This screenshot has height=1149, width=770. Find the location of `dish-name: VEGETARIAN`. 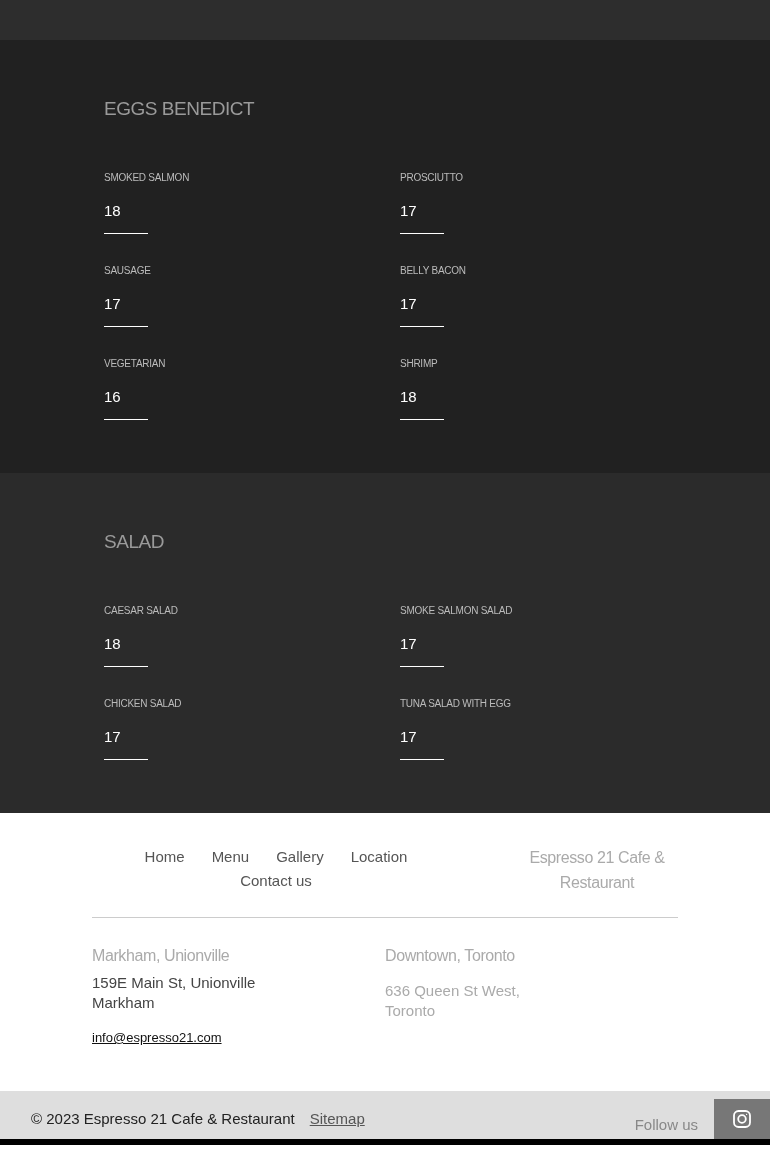

dish-name: VEGETARIAN is located at coordinates (135, 364).